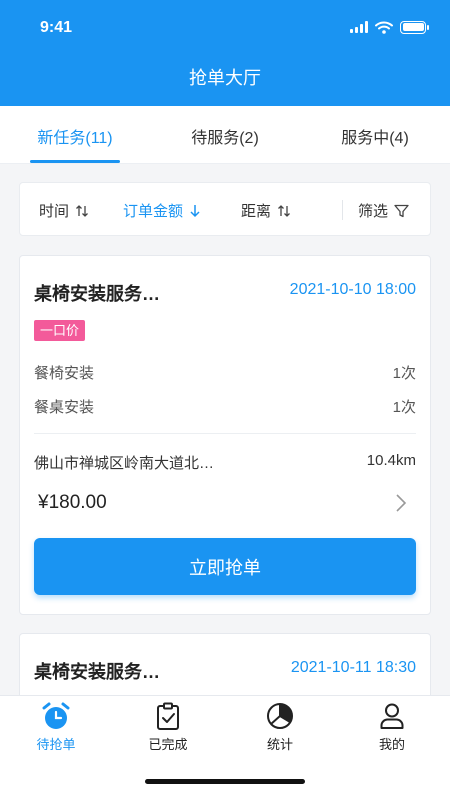 The width and height of the screenshot is (450, 800). Describe the element at coordinates (384, 27) in the screenshot. I see `wifi-icon` at that location.